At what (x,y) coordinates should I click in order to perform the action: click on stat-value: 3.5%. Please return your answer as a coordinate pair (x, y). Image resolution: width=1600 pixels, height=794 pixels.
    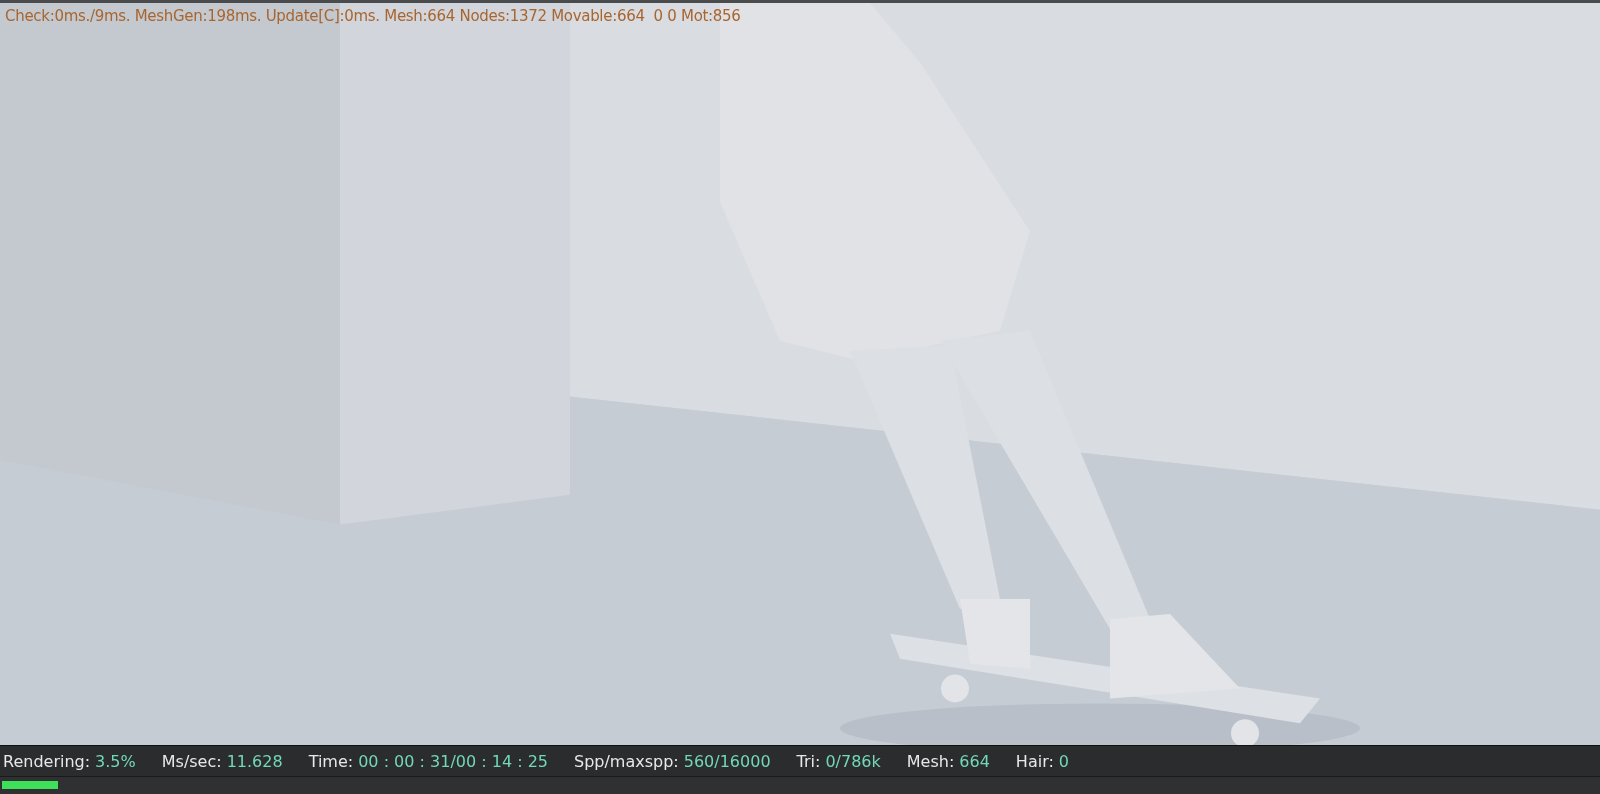
    Looking at the image, I should click on (115, 761).